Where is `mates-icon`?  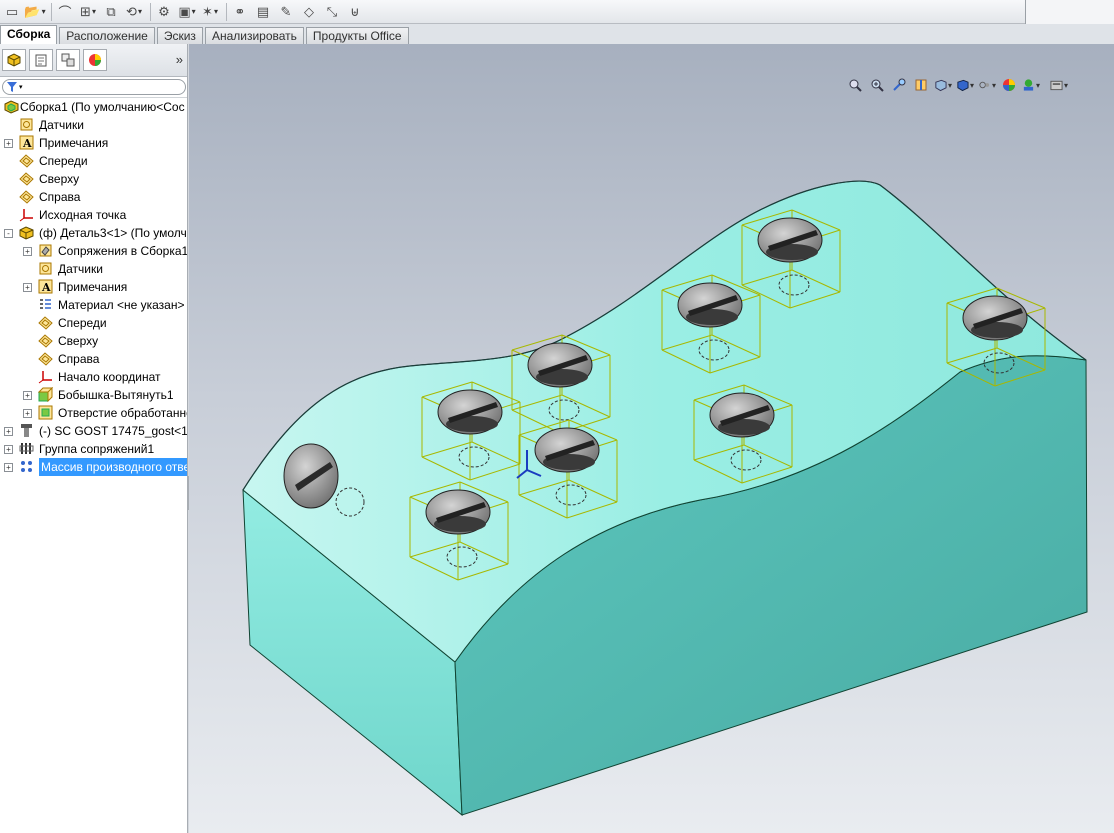 mates-icon is located at coordinates (45, 250).